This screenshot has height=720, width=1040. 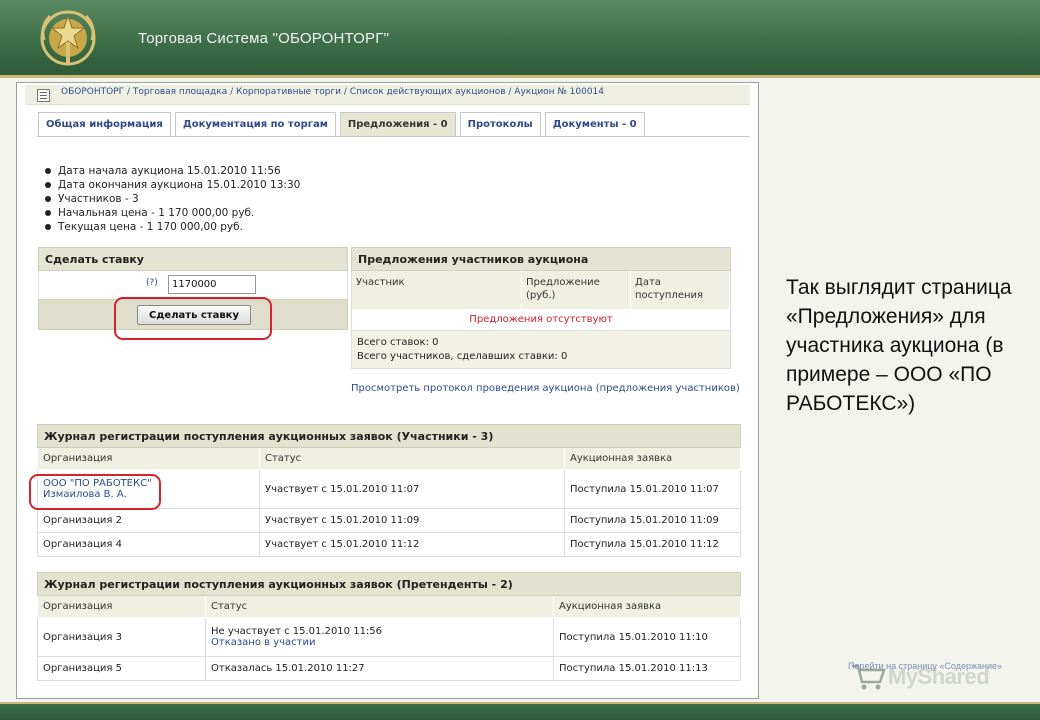 I want to click on tab-general-info: Общая информация, so click(x=104, y=124).